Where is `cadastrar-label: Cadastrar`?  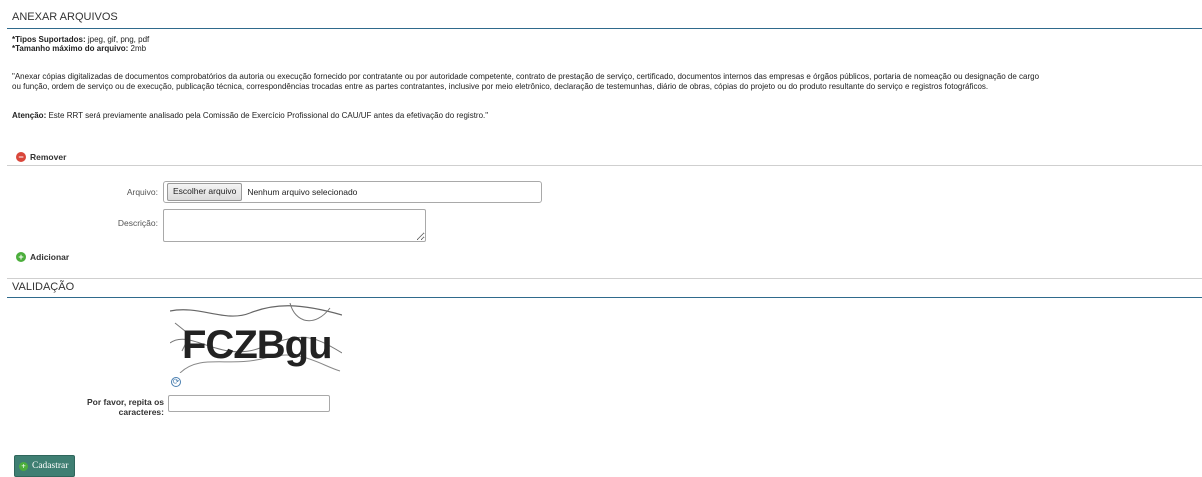
cadastrar-label: Cadastrar is located at coordinates (50, 466).